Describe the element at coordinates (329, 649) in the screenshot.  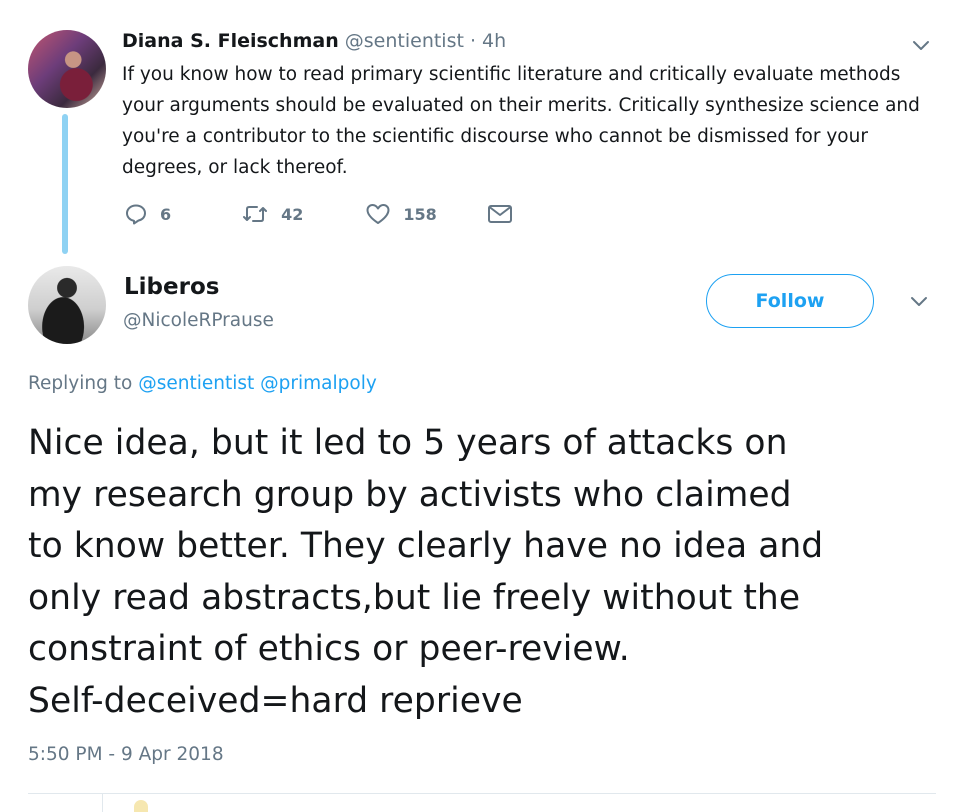
I see `tweet-text-line: constraint of ethics or peer-review.` at that location.